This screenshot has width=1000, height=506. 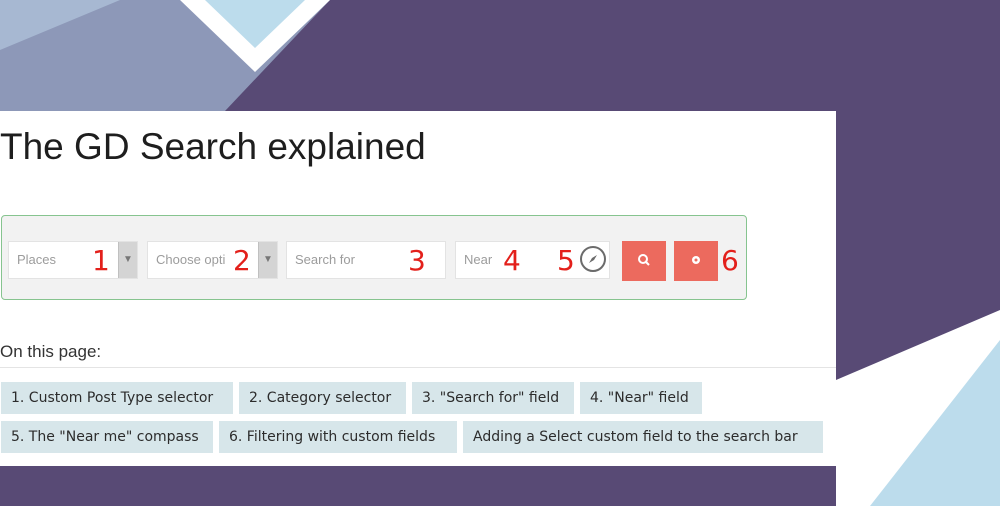 What do you see at coordinates (101, 260) in the screenshot?
I see `annotation-1: 1` at bounding box center [101, 260].